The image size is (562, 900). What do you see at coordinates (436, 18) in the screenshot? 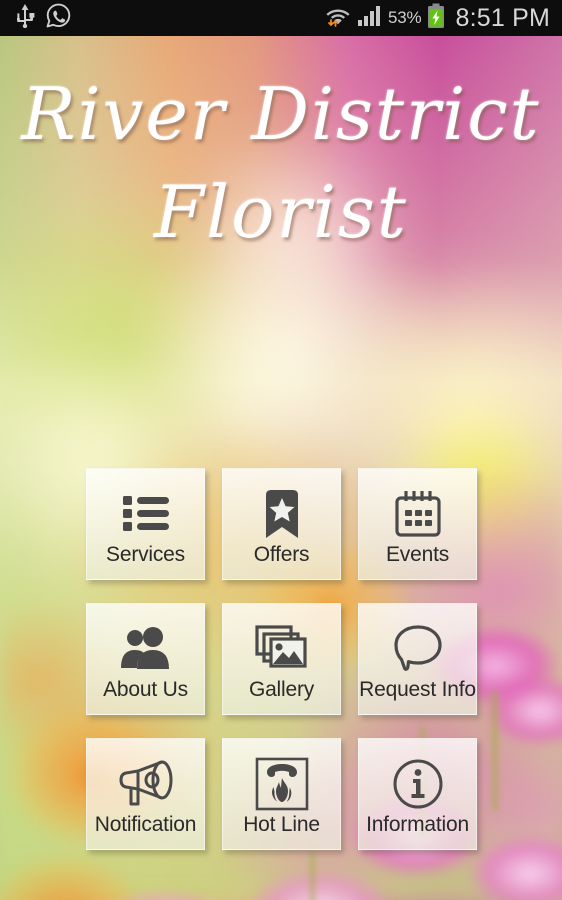
I see `battery-charging-icon` at bounding box center [436, 18].